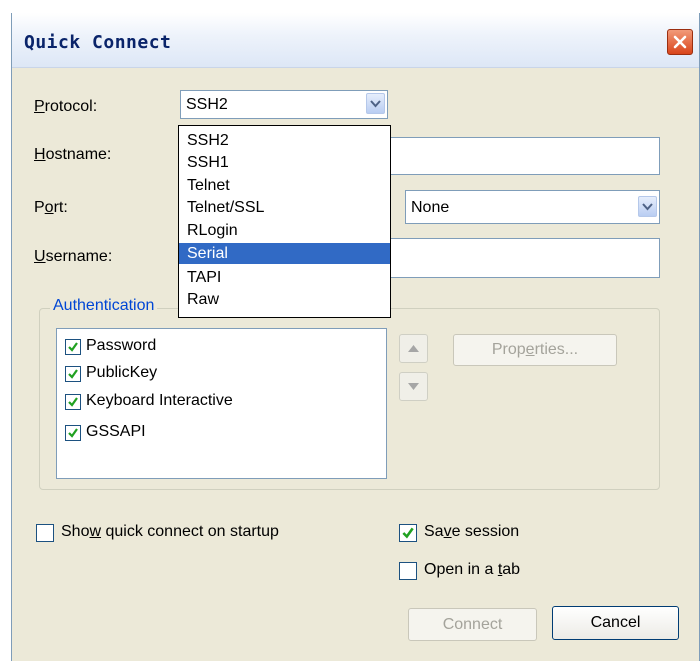 The height and width of the screenshot is (661, 700). What do you see at coordinates (98, 42) in the screenshot?
I see `dialog-title: Quick Connect` at bounding box center [98, 42].